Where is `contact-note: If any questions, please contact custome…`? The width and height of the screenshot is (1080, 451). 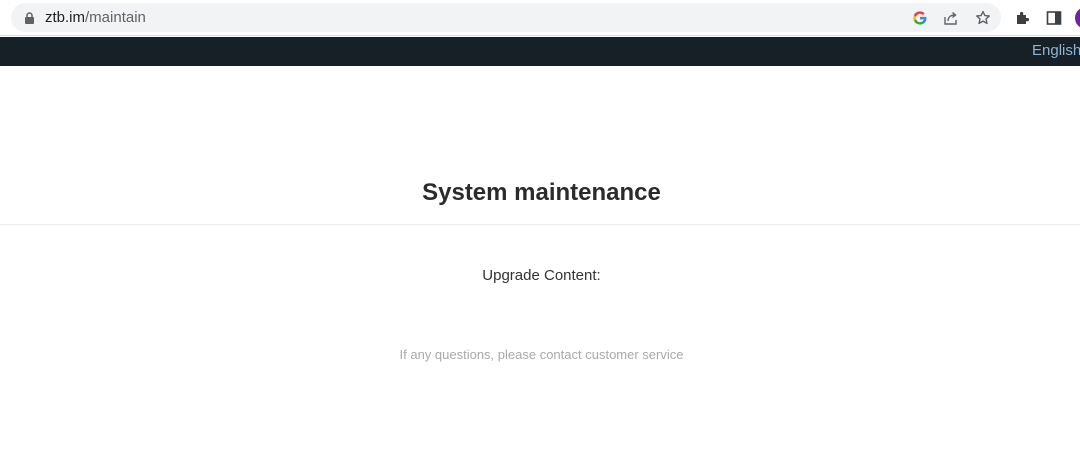
contact-note: If any questions, please contact custome… is located at coordinates (541, 354).